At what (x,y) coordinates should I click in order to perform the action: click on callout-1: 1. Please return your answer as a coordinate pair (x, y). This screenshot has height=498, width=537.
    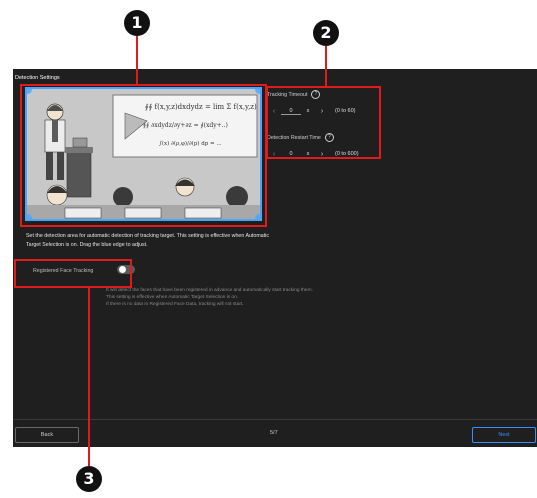
    Looking at the image, I should click on (137, 23).